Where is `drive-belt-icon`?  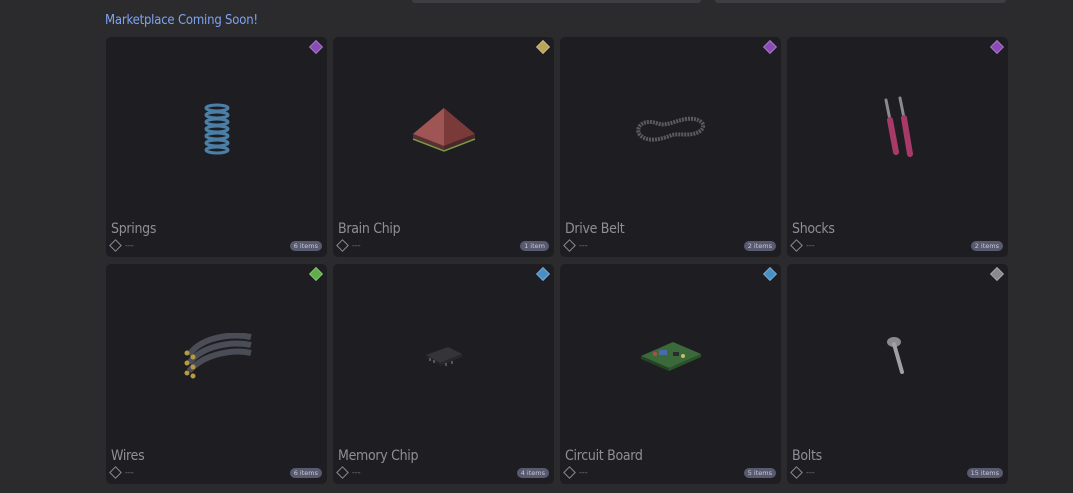 drive-belt-icon is located at coordinates (670, 129).